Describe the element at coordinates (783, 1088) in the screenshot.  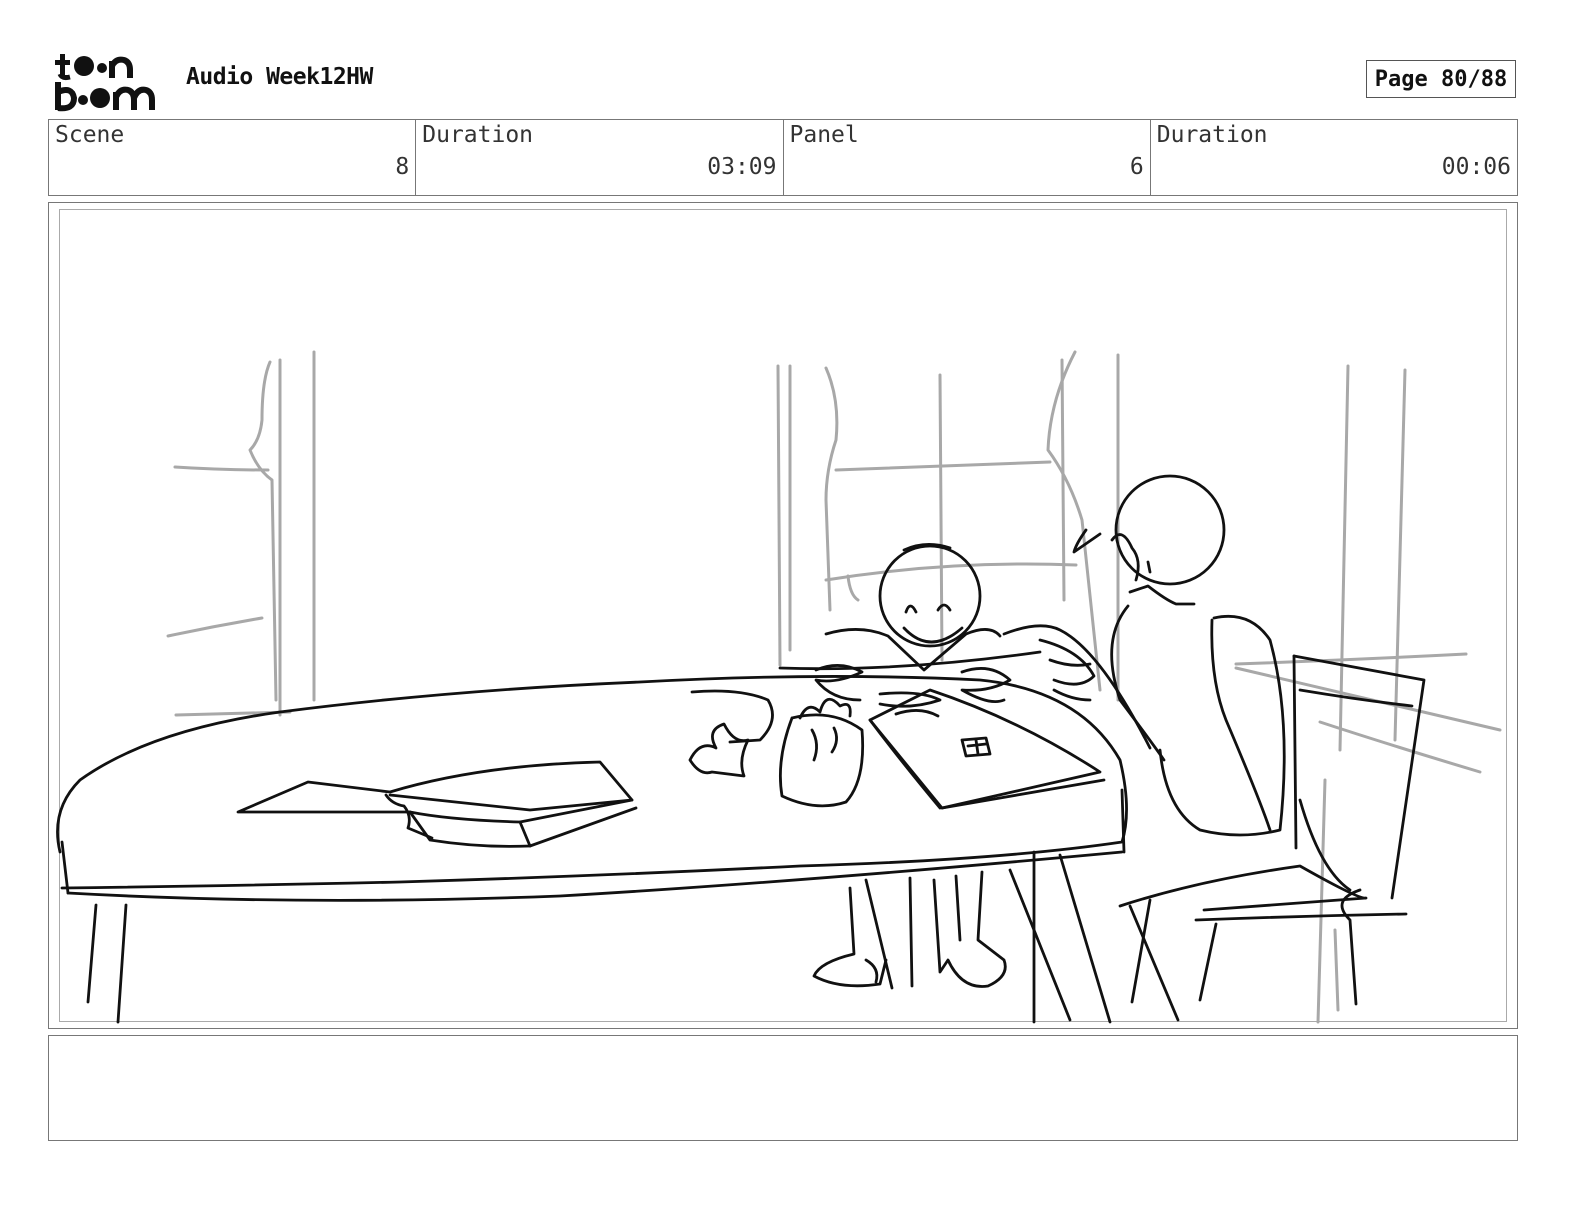
I see `panel-notes-box` at that location.